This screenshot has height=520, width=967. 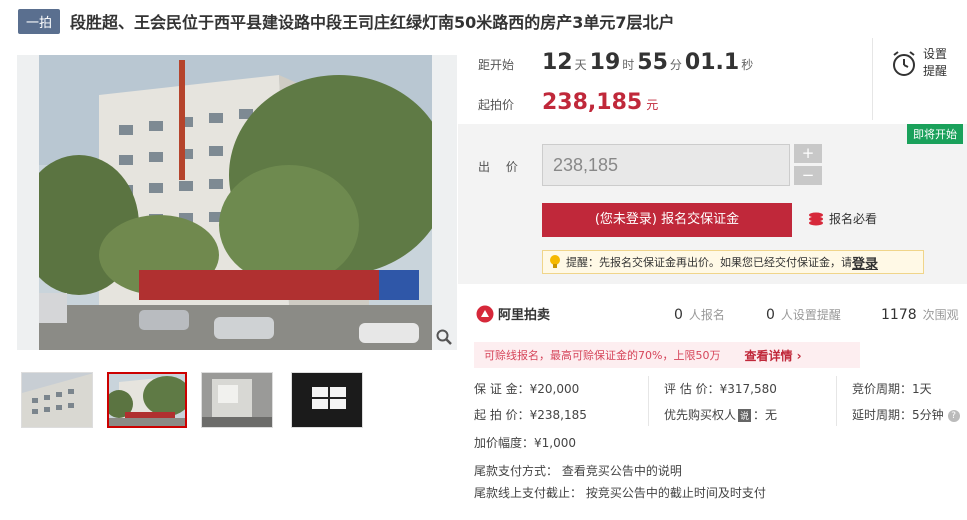 I want to click on start-price-unit: 元, so click(x=652, y=105).